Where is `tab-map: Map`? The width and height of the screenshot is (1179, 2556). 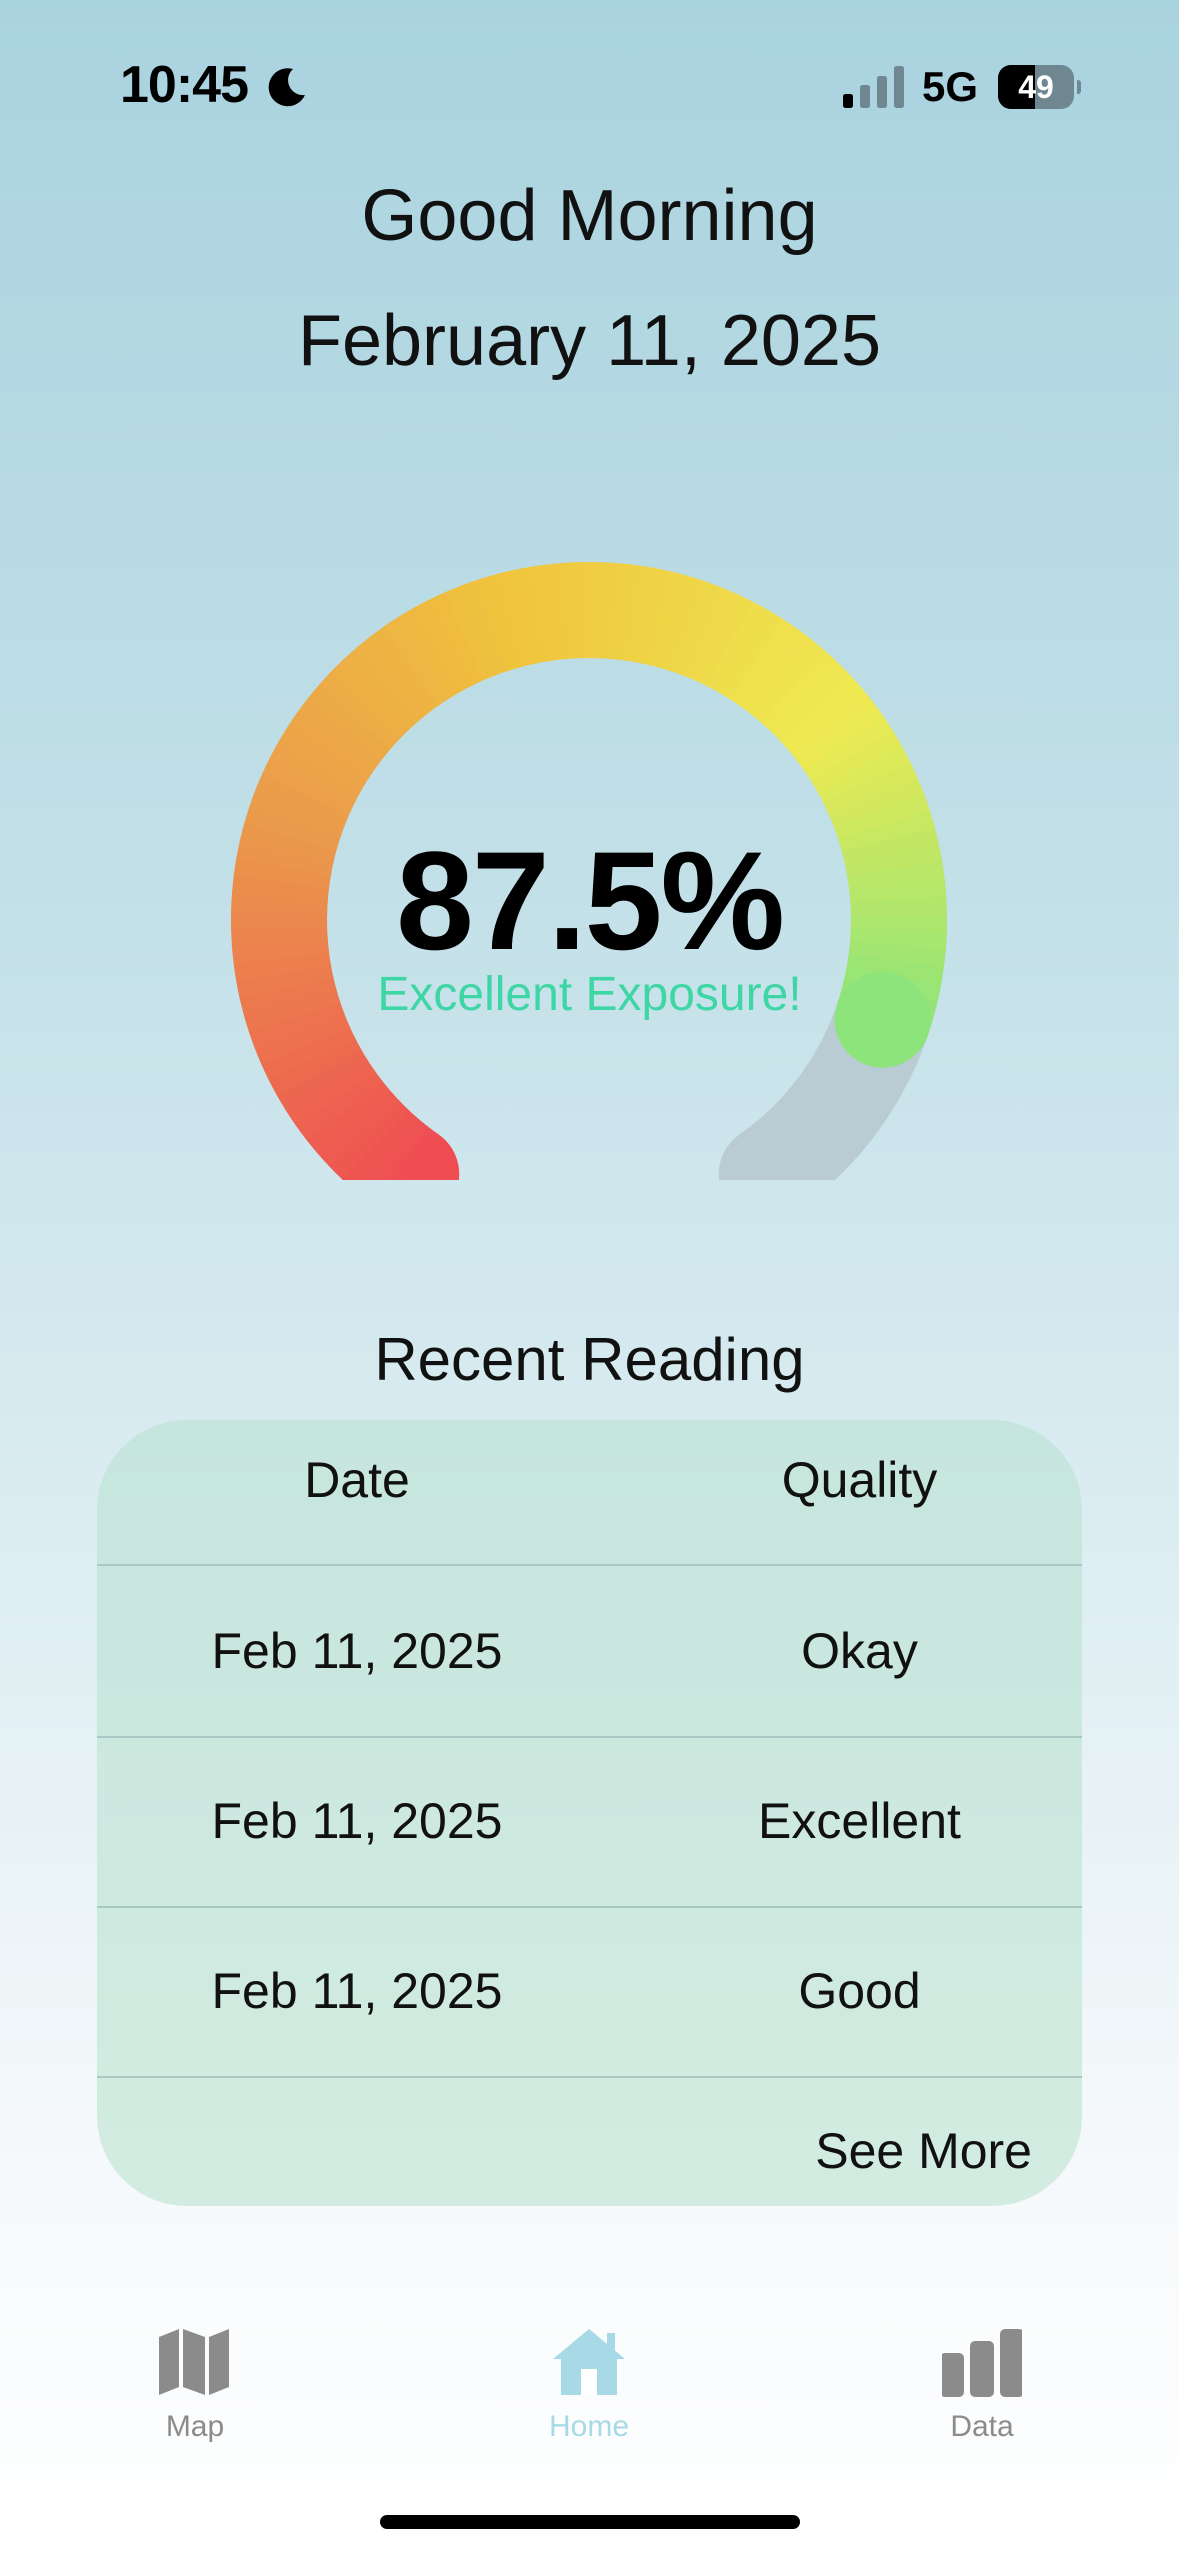 tab-map: Map is located at coordinates (195, 2375).